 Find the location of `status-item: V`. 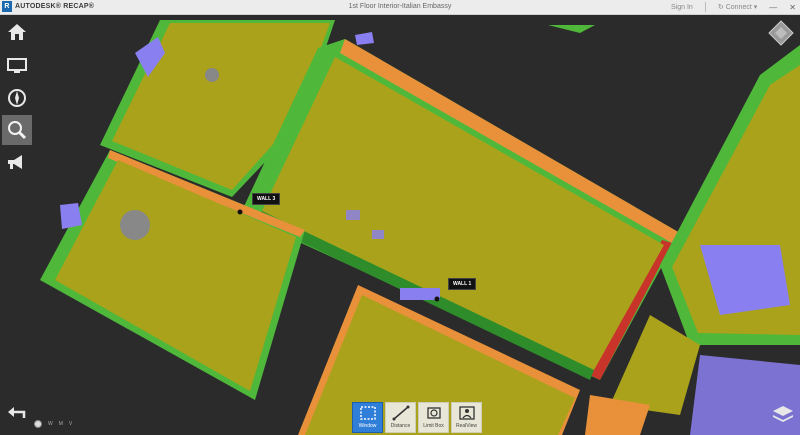

status-item: V is located at coordinates (70, 424).